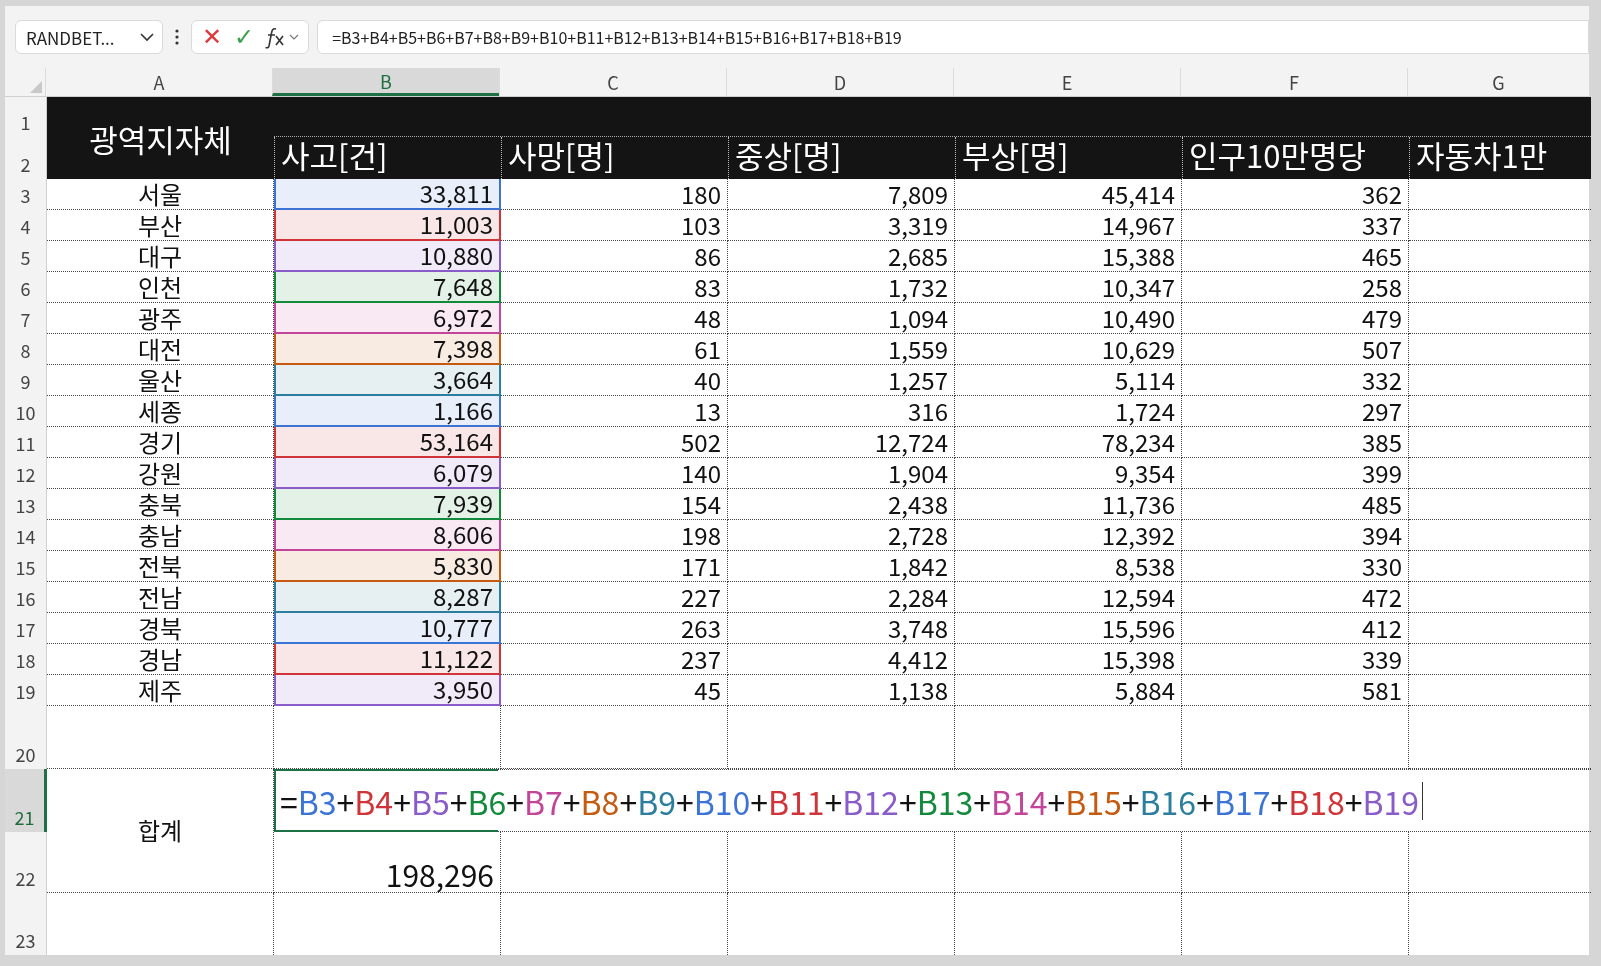 This screenshot has height=966, width=1601. What do you see at coordinates (26, 473) in the screenshot?
I see `row-header: 12` at bounding box center [26, 473].